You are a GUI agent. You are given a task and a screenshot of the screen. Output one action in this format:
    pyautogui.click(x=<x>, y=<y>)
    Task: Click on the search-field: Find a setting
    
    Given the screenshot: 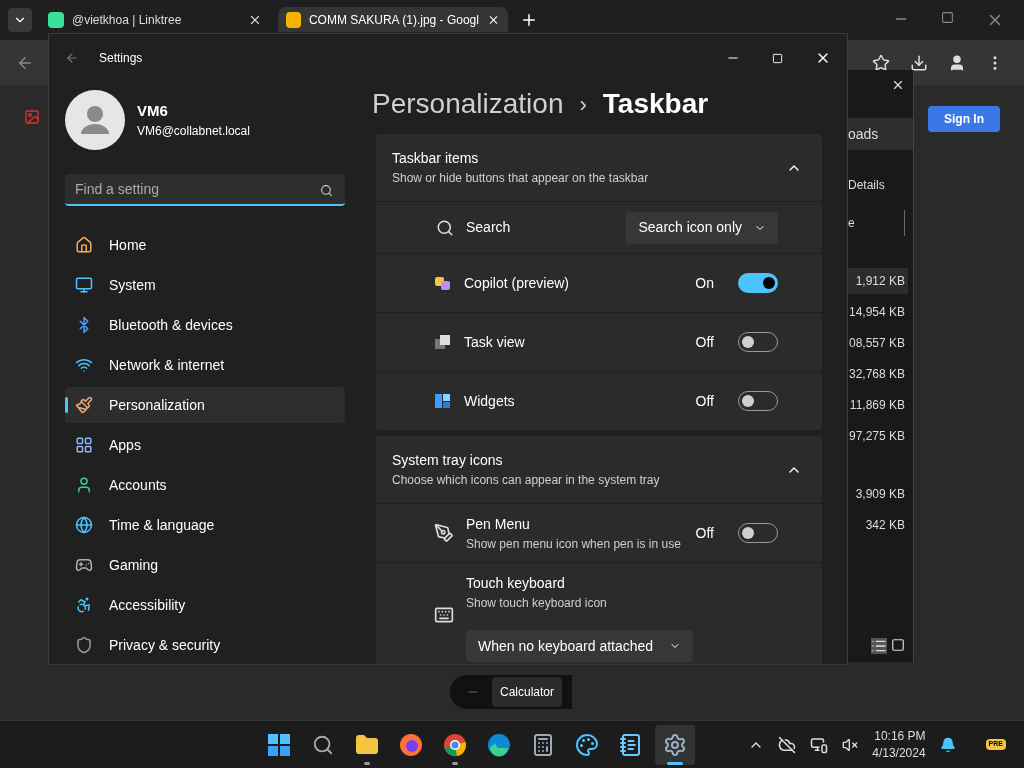 What is the action you would take?
    pyautogui.click(x=205, y=190)
    